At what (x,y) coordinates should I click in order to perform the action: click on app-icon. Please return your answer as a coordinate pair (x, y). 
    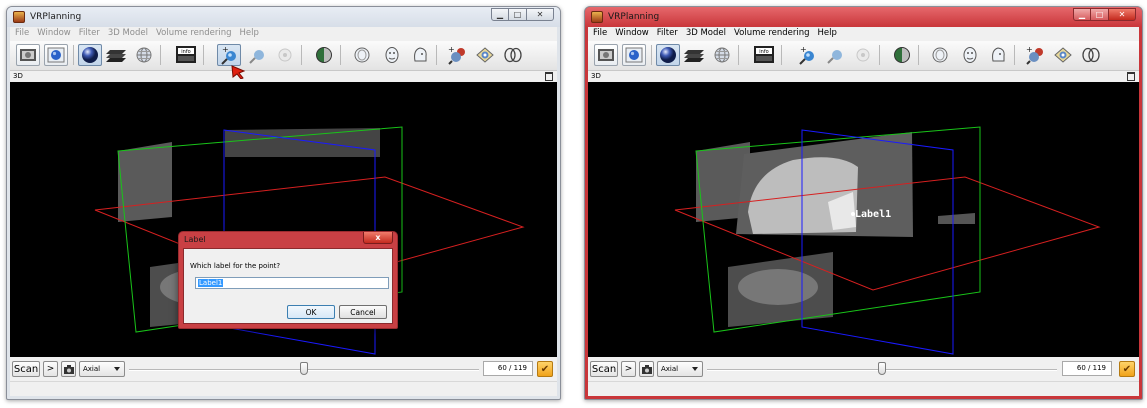
    Looking at the image, I should click on (19, 17).